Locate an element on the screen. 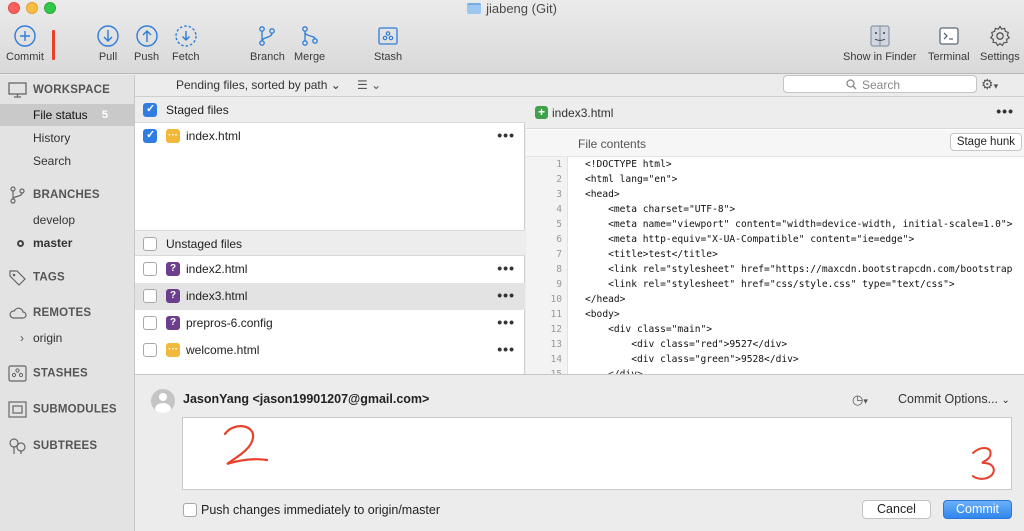 The height and width of the screenshot is (531, 1024). sidebar-item-branch-develop: develop is located at coordinates (67, 220).